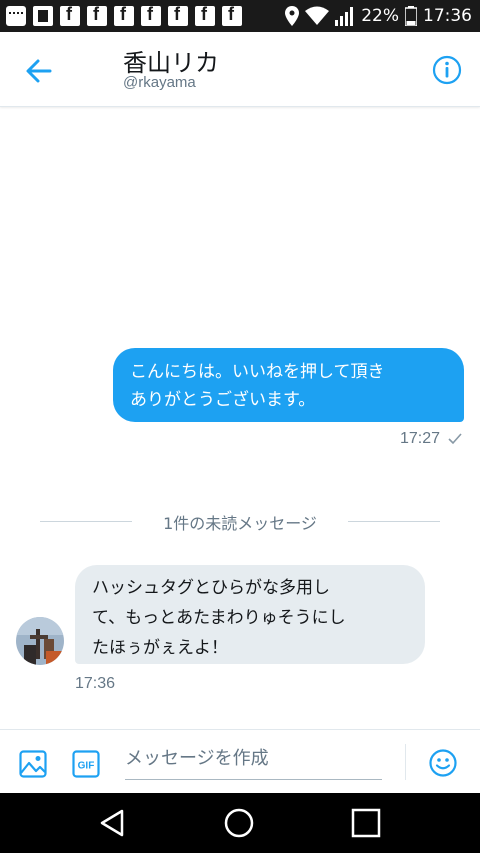 The width and height of the screenshot is (480, 853). Describe the element at coordinates (159, 82) in the screenshot. I see `contact-handle: @rkayama` at that location.